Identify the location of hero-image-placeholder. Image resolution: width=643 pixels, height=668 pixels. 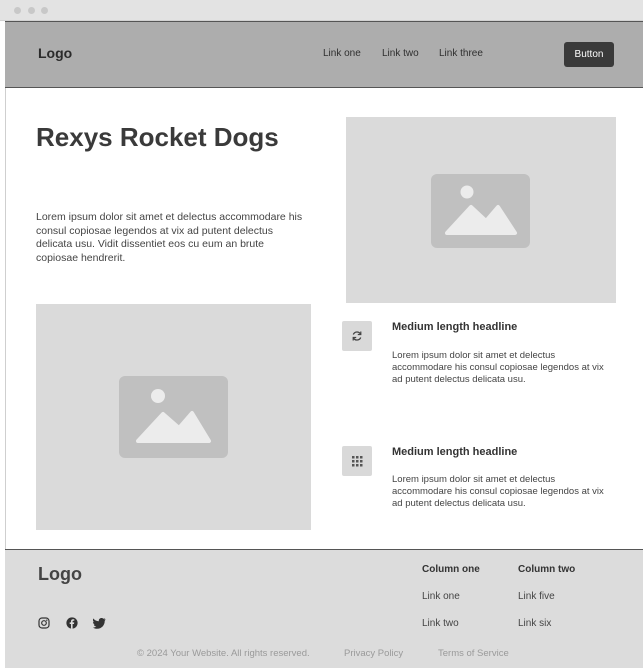
(481, 210).